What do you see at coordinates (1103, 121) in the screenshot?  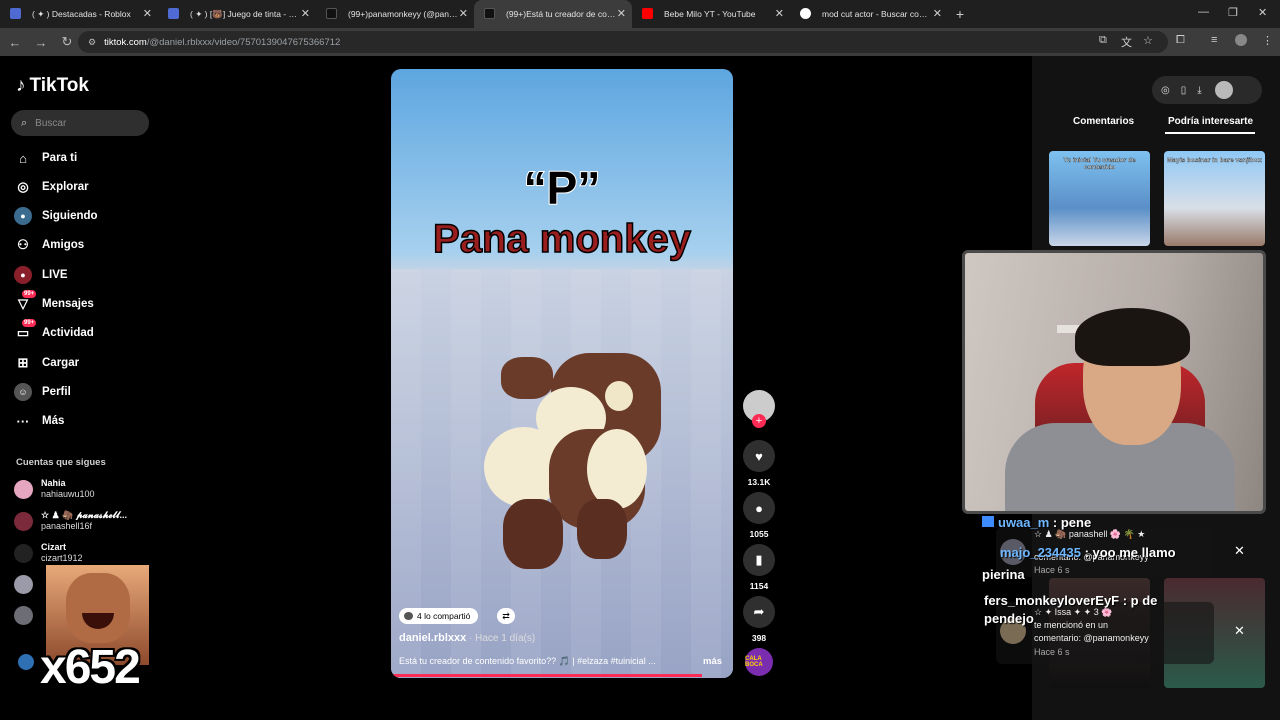 I see `tab-comments: Comentarios` at bounding box center [1103, 121].